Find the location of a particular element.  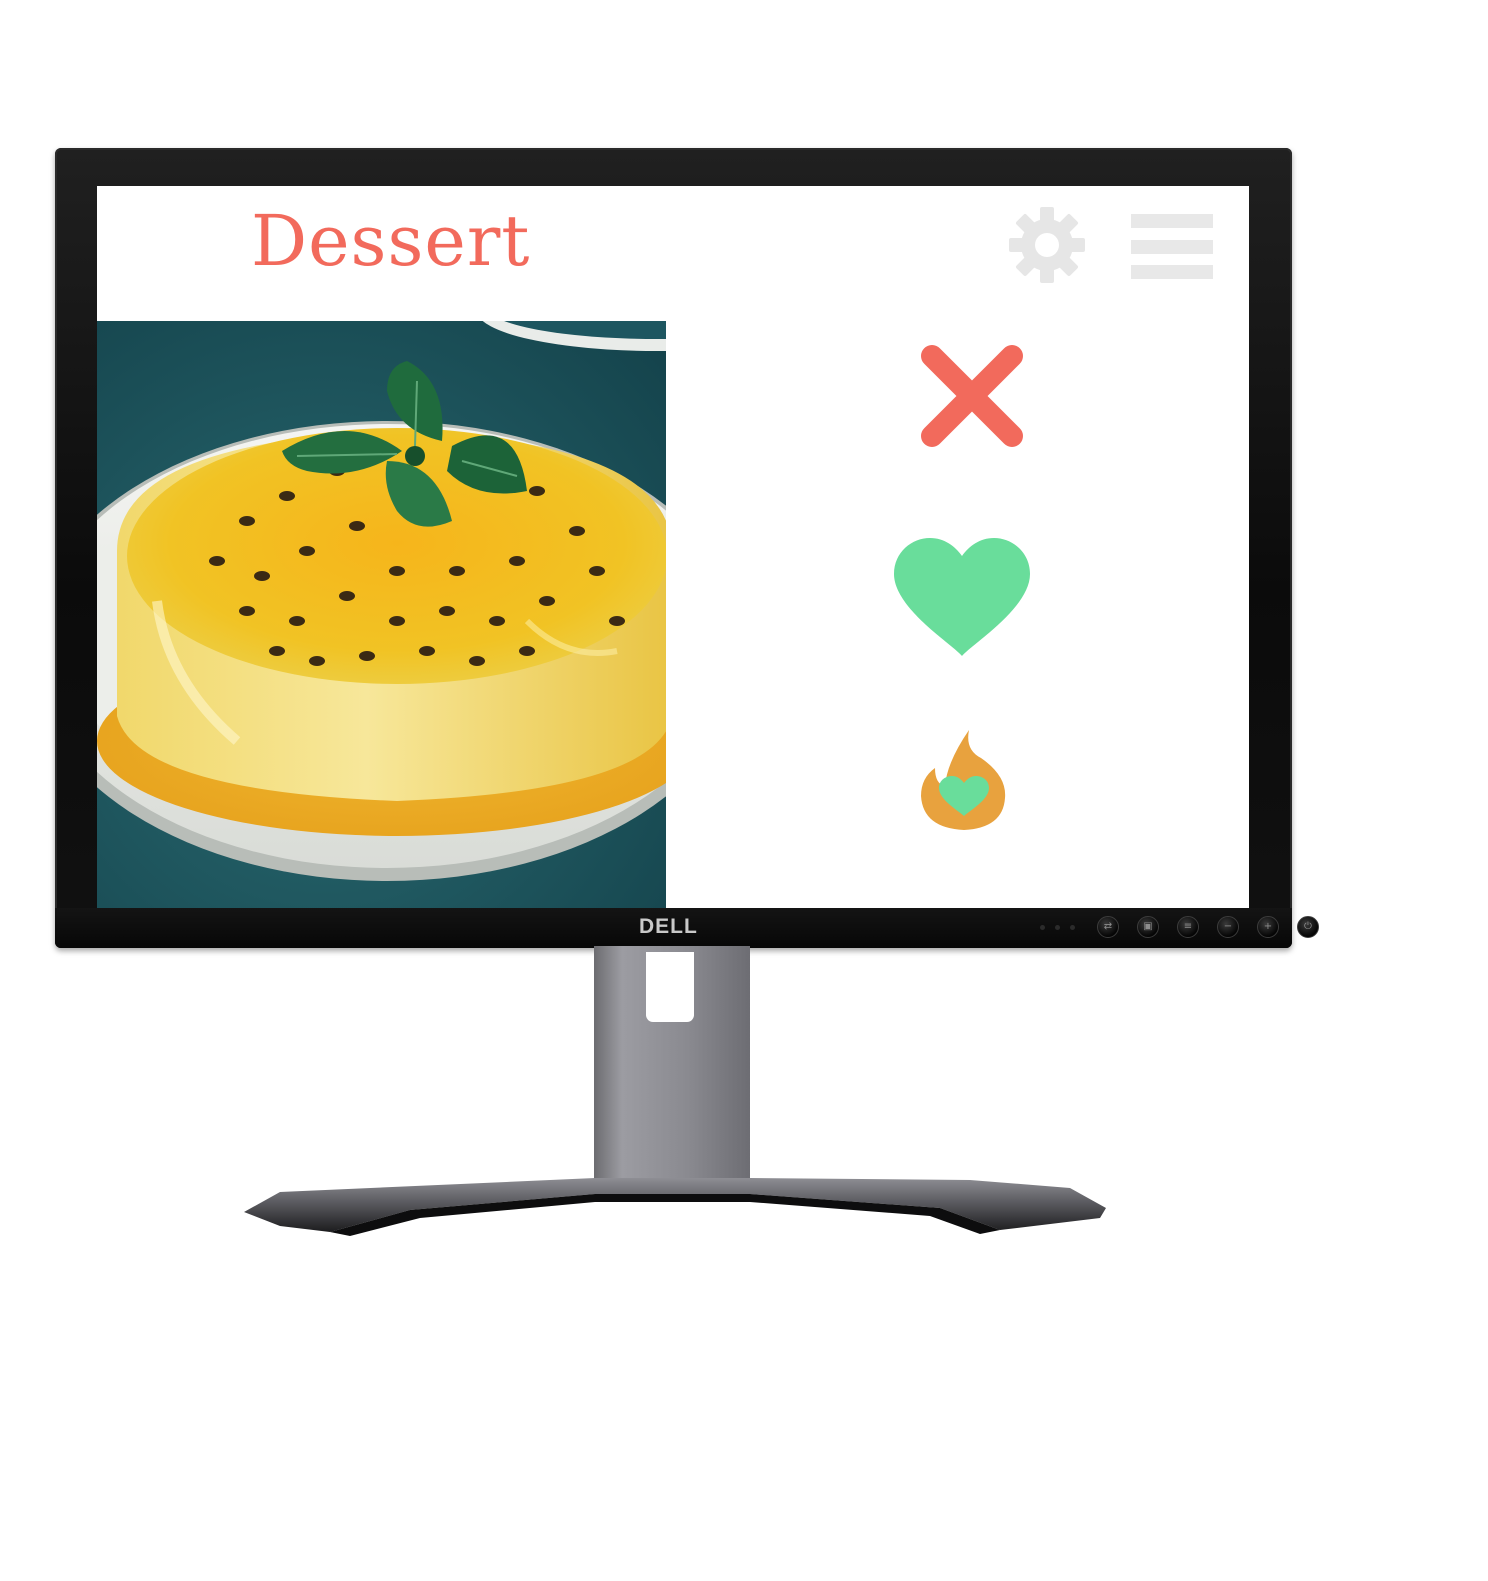

monitor-toggle-button: ≡ is located at coordinates (1188, 927).